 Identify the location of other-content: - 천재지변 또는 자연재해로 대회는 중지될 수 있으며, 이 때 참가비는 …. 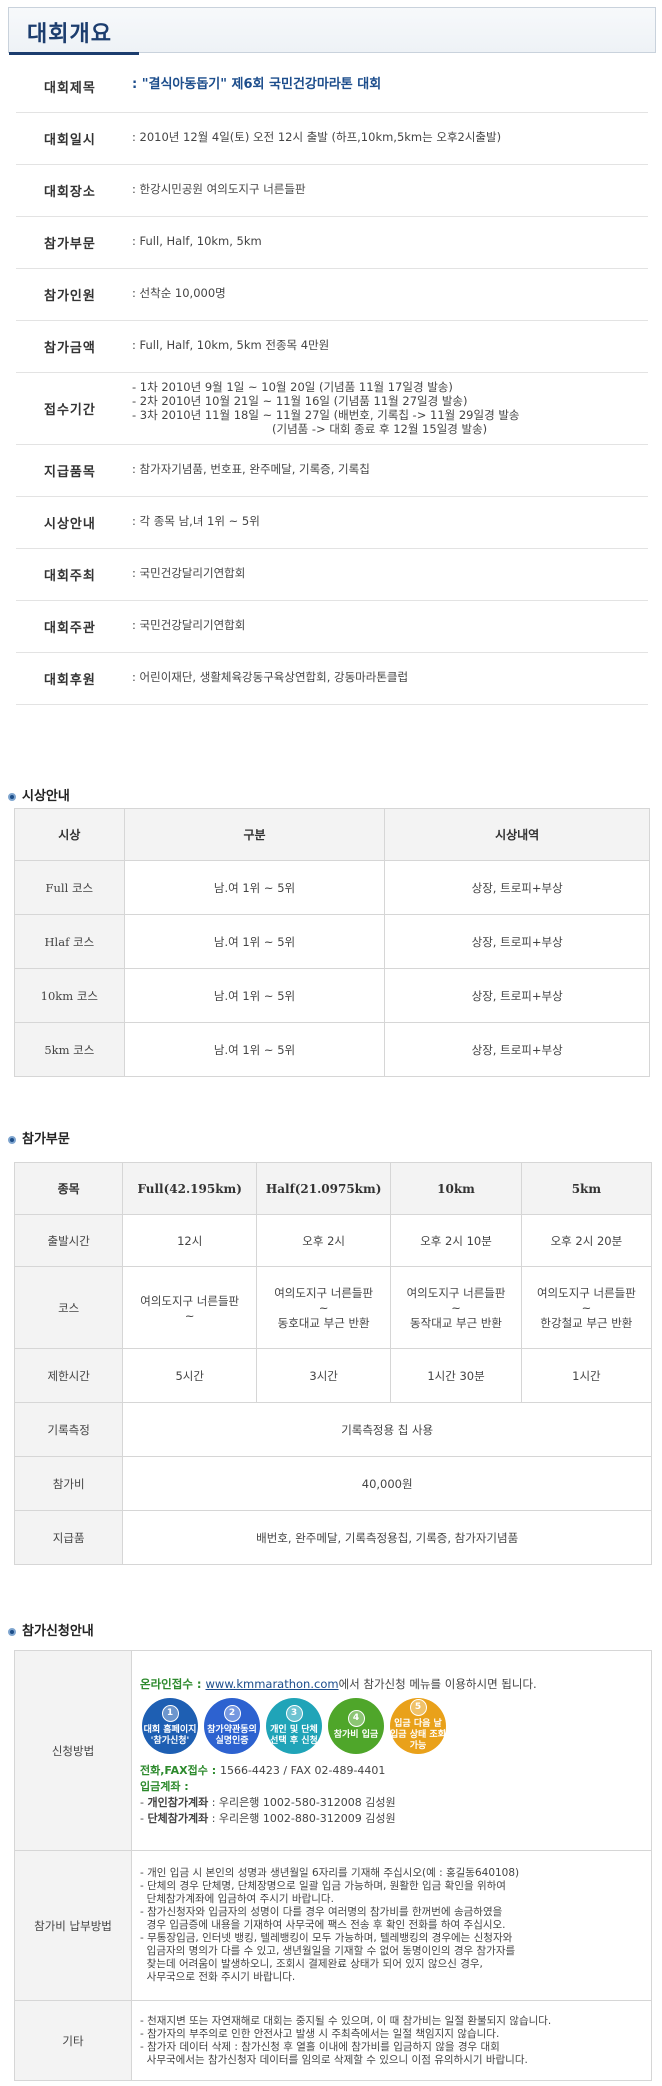
(391, 2040).